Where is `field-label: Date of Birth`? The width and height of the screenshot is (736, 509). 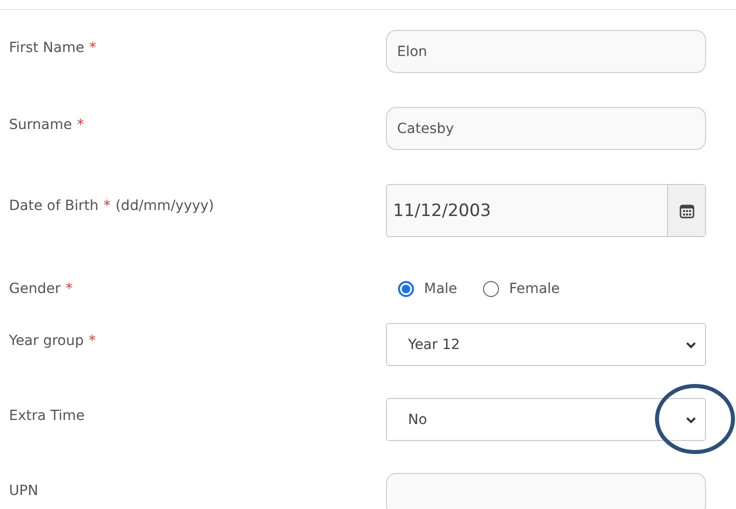 field-label: Date of Birth is located at coordinates (53, 206).